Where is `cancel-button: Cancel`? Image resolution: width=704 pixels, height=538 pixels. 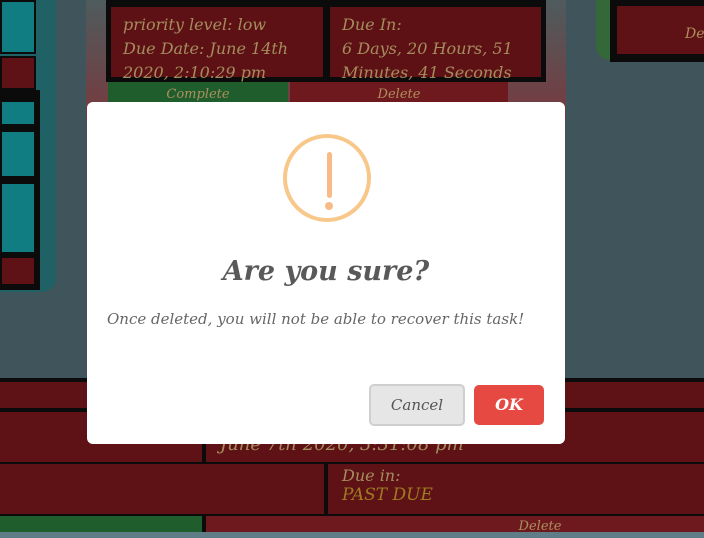 cancel-button: Cancel is located at coordinates (417, 405).